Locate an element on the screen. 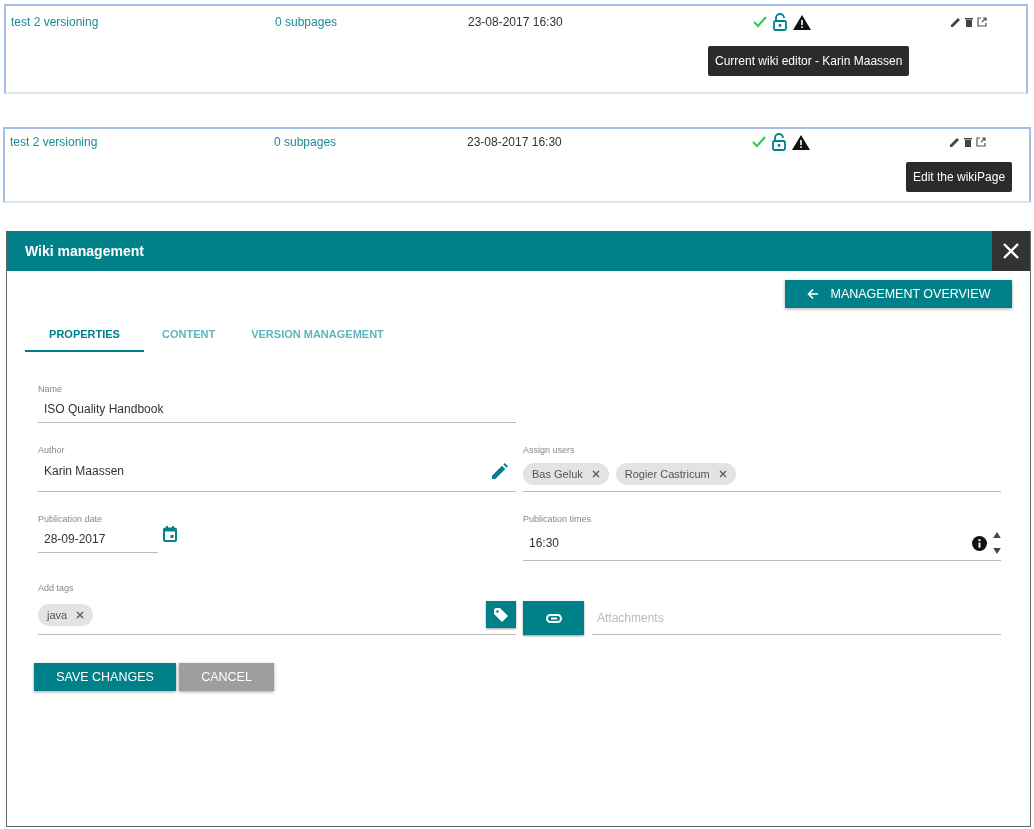  tooltip: Current wiki editor - Karin Maassen is located at coordinates (809, 61).